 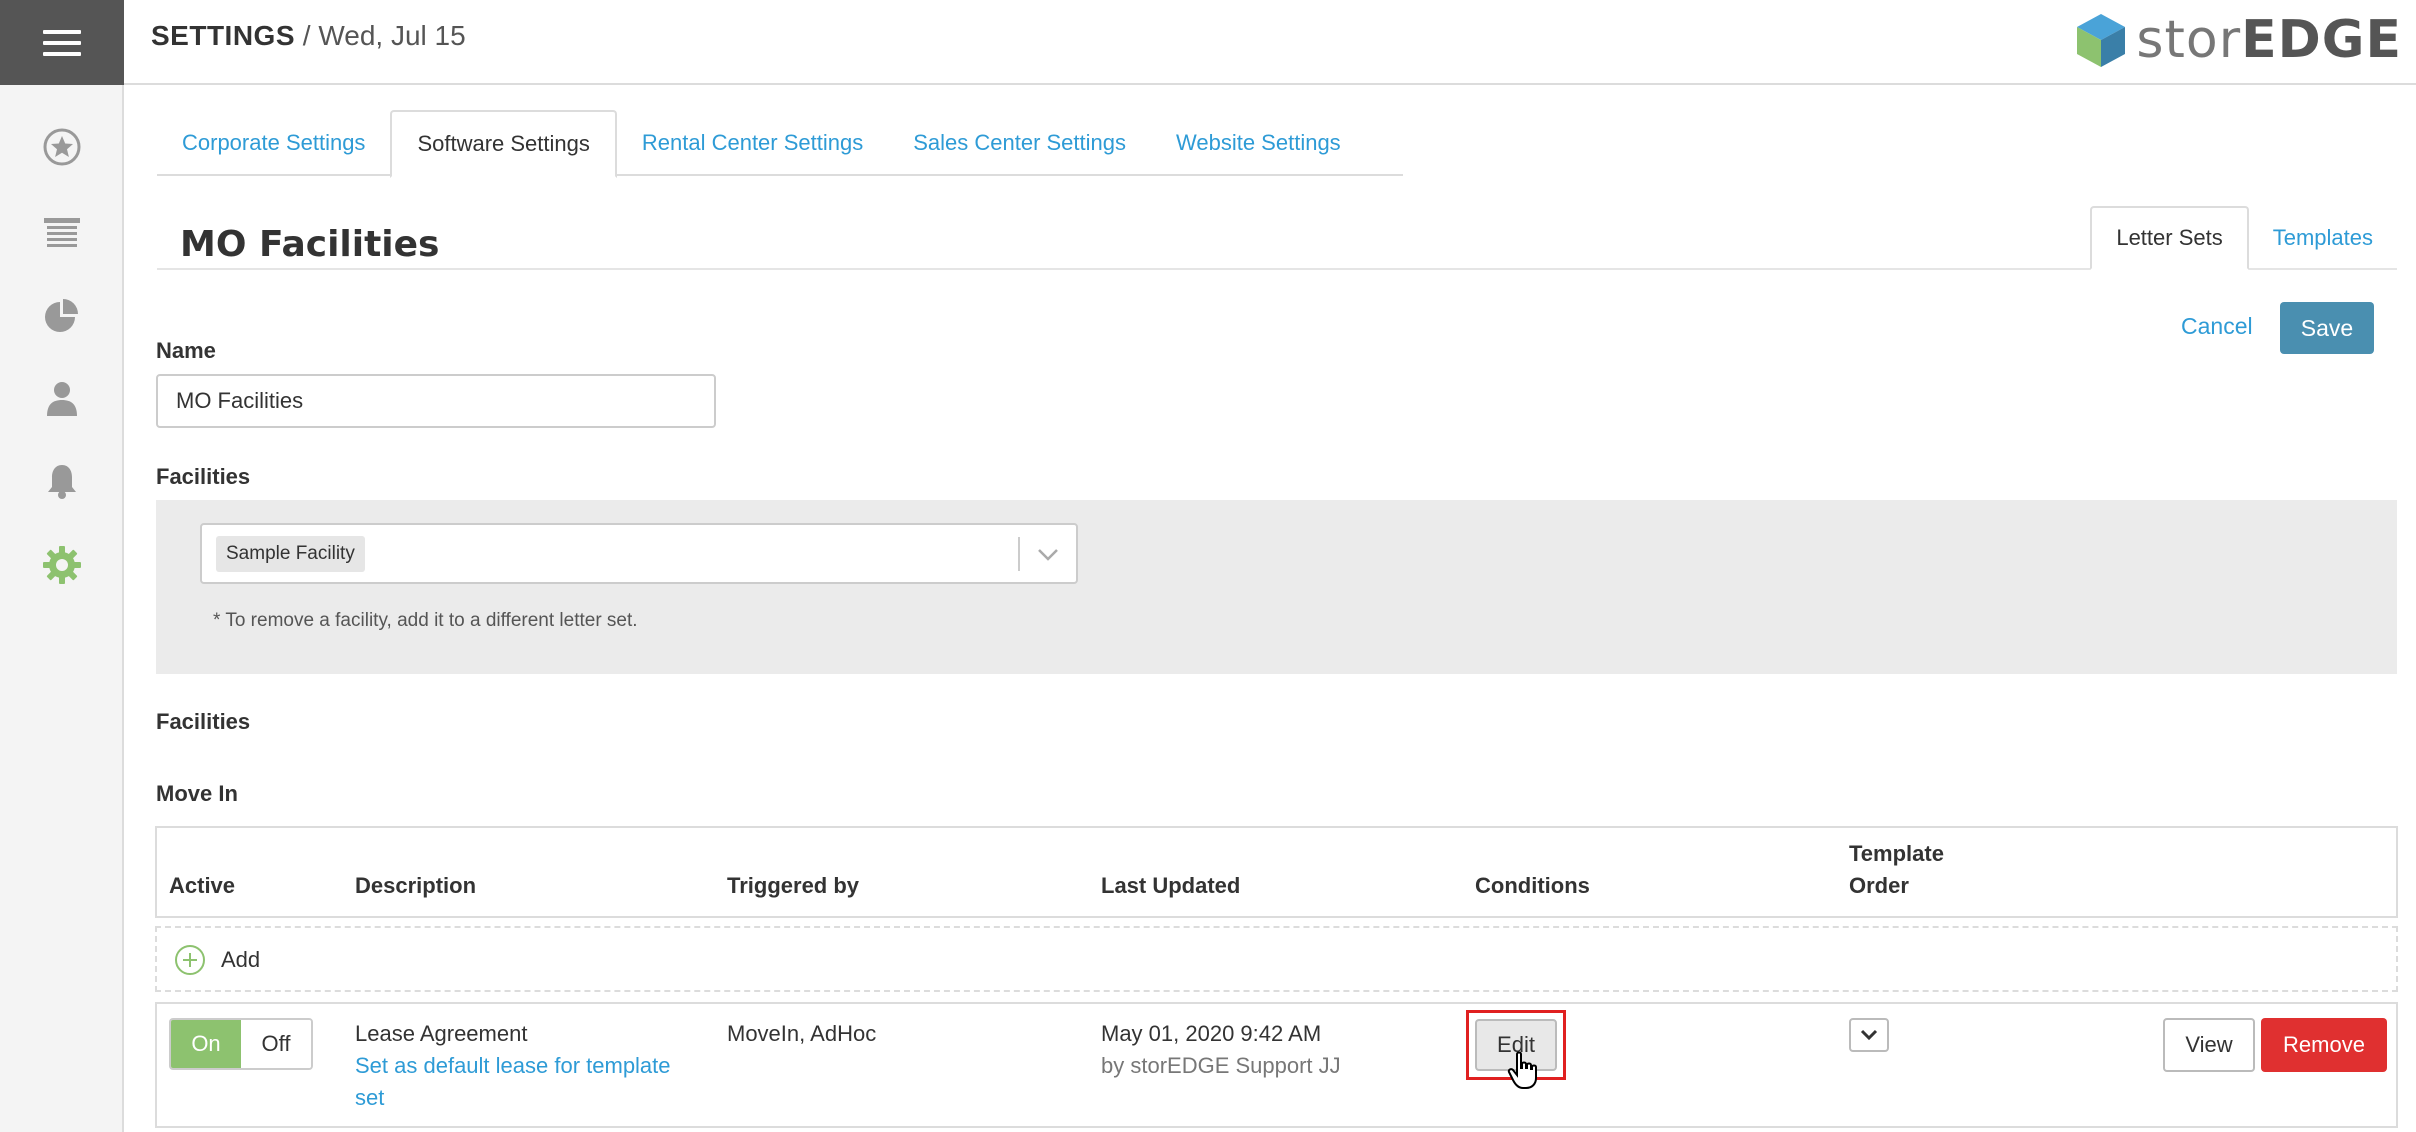 I want to click on cancel-button: Cancel, so click(x=2217, y=326).